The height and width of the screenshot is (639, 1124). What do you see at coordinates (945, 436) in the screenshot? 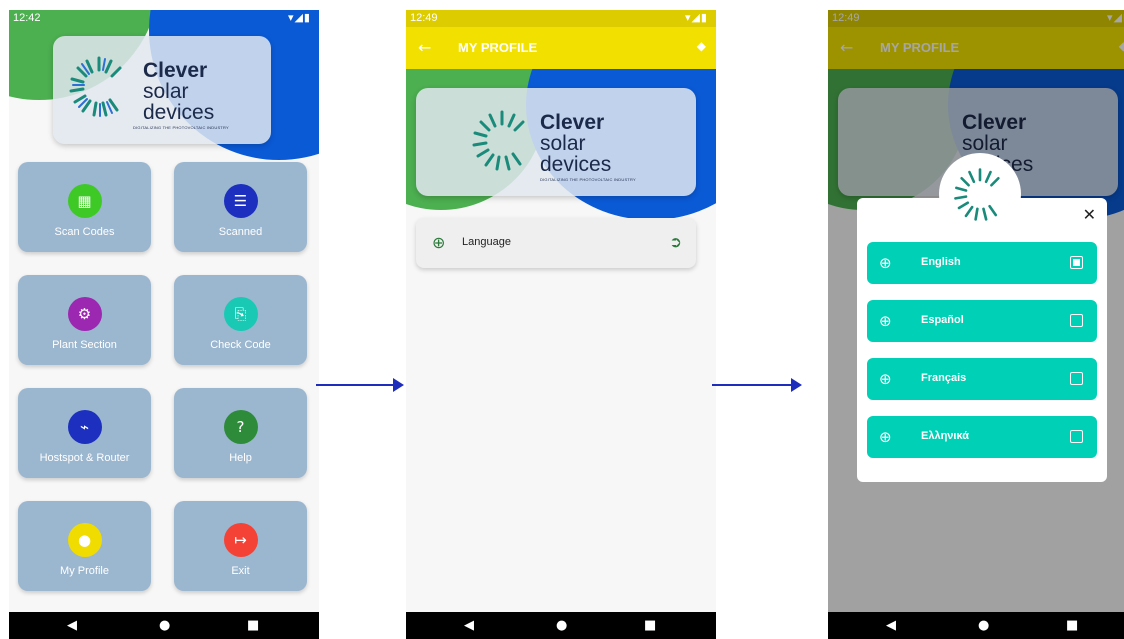
I see `language-name: Ελληνικά` at bounding box center [945, 436].